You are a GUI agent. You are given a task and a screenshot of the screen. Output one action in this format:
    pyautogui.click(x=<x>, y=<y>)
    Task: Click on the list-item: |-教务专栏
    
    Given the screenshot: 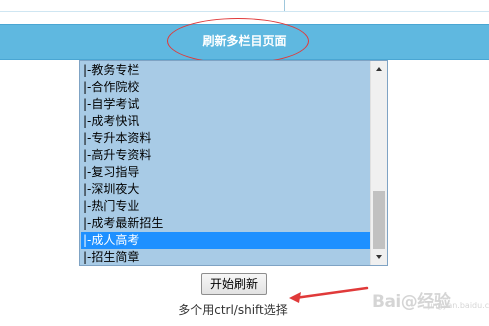 What is the action you would take?
    pyautogui.click(x=226, y=70)
    